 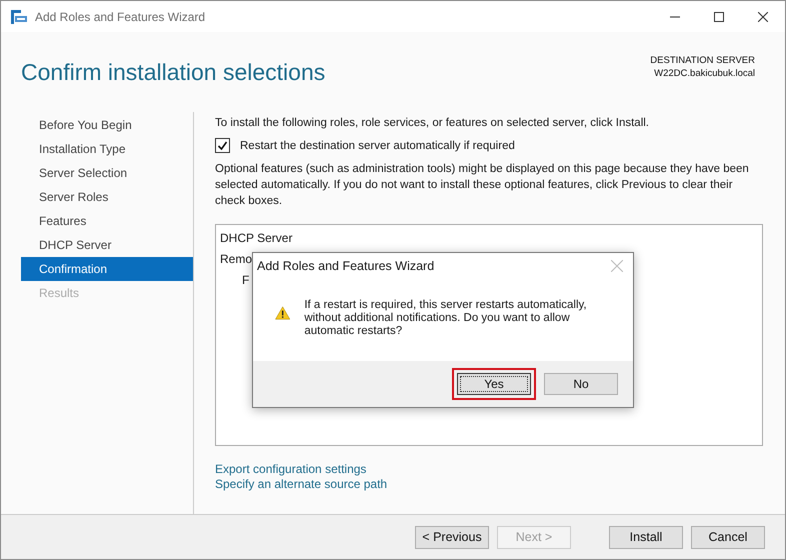 I want to click on dialog-button: No, so click(x=581, y=384).